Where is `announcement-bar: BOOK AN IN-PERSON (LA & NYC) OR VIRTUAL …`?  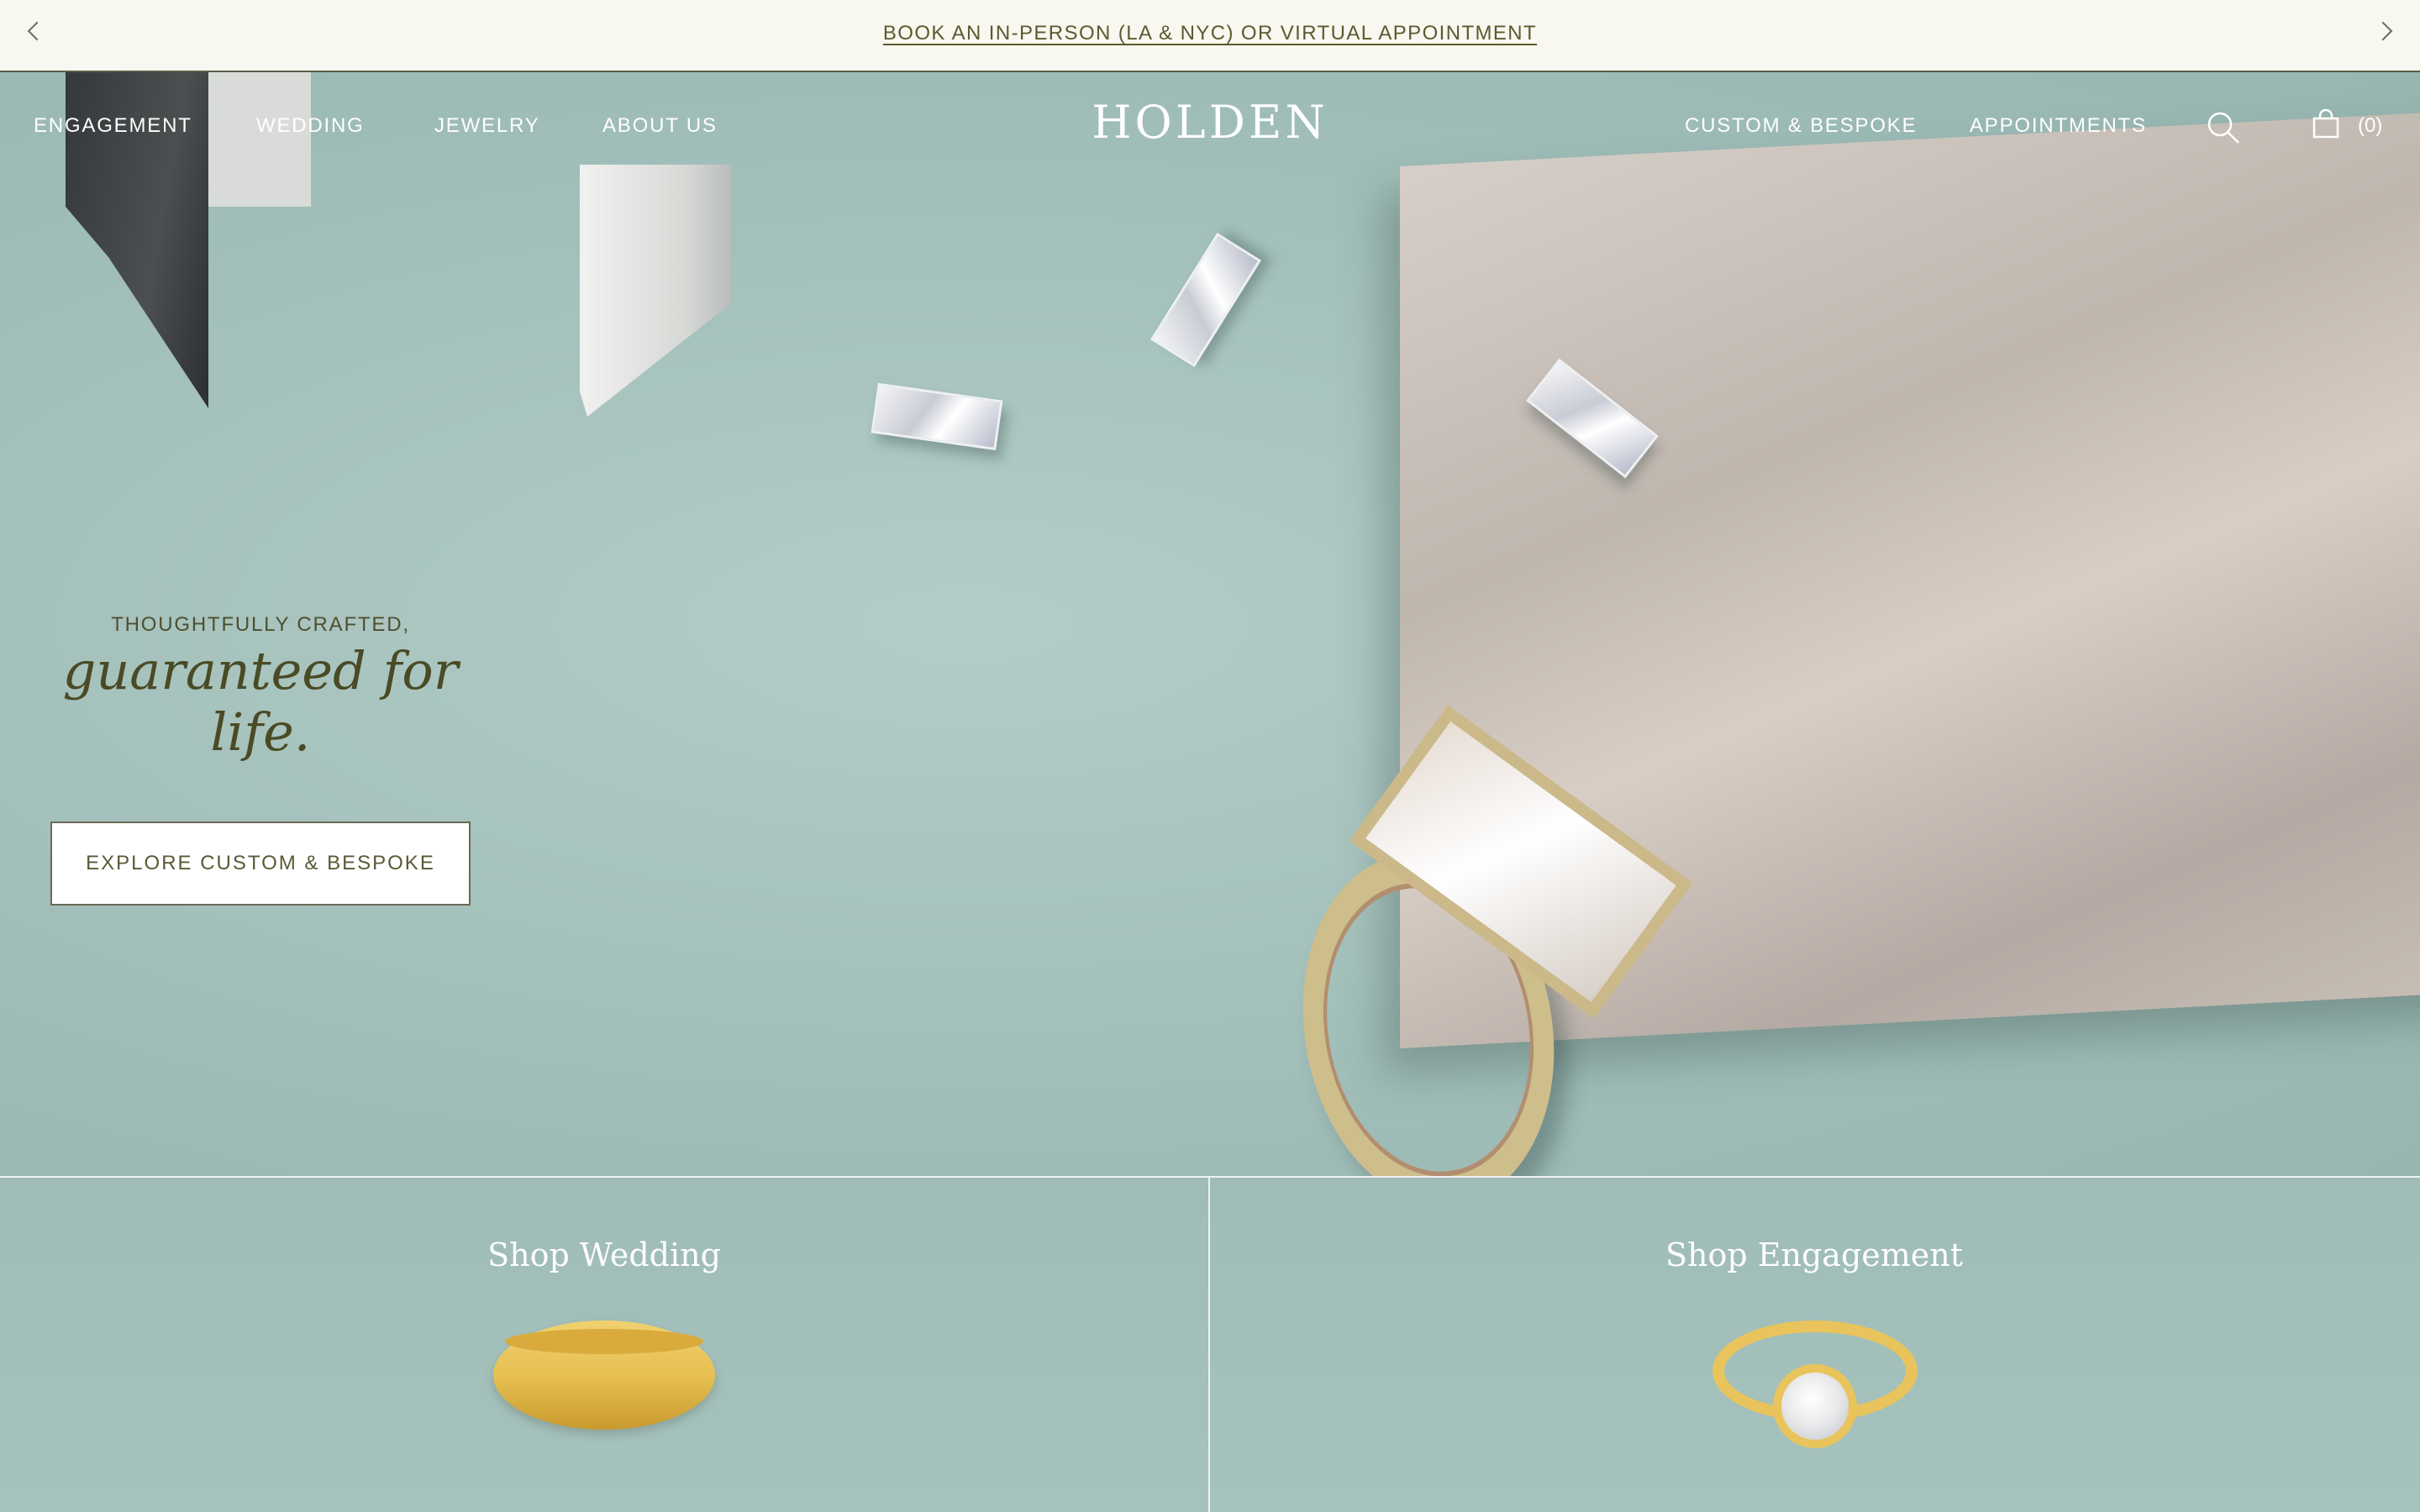 announcement-bar: BOOK AN IN-PERSON (LA & NYC) OR VIRTUAL … is located at coordinates (1210, 36).